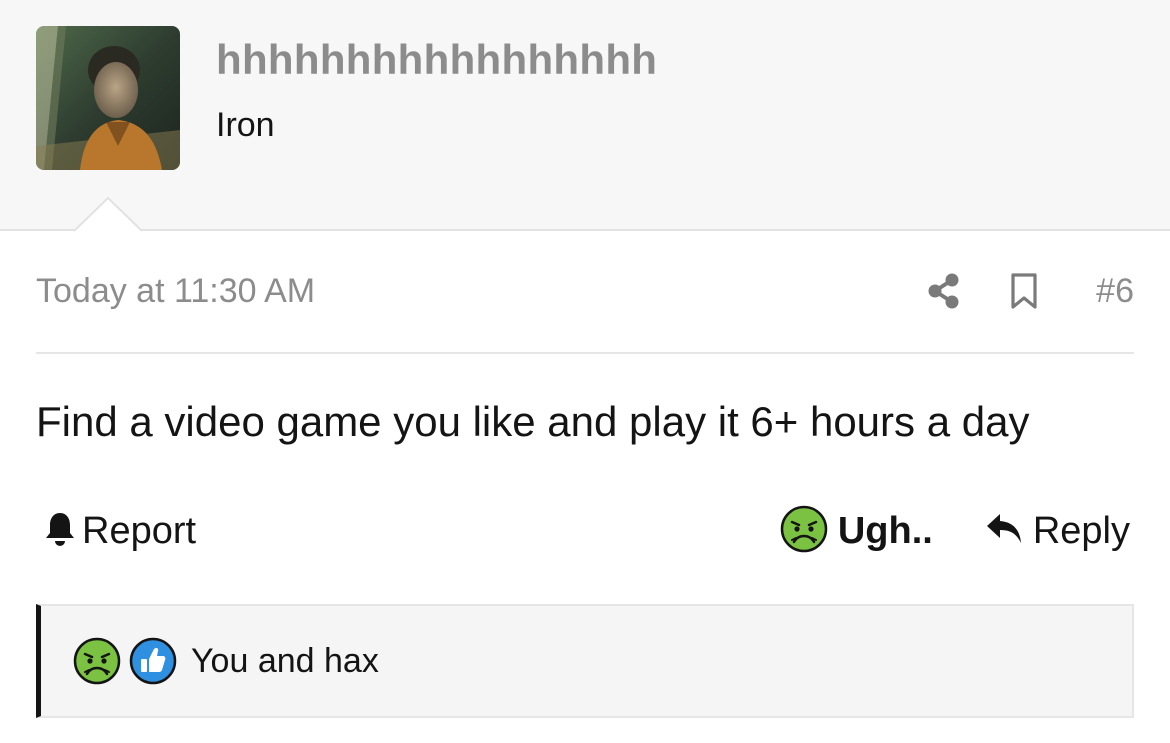  I want to click on reply-button: Reply, so click(1057, 531).